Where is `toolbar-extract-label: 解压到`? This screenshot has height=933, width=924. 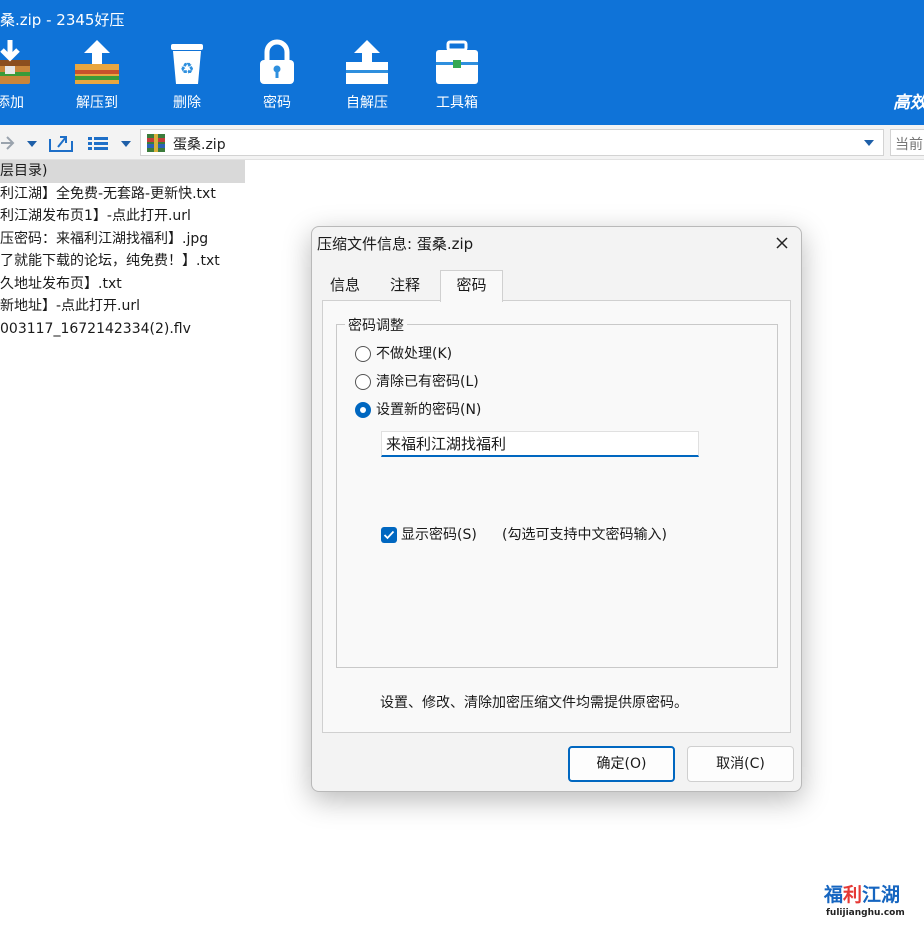 toolbar-extract-label: 解压到 is located at coordinates (97, 103).